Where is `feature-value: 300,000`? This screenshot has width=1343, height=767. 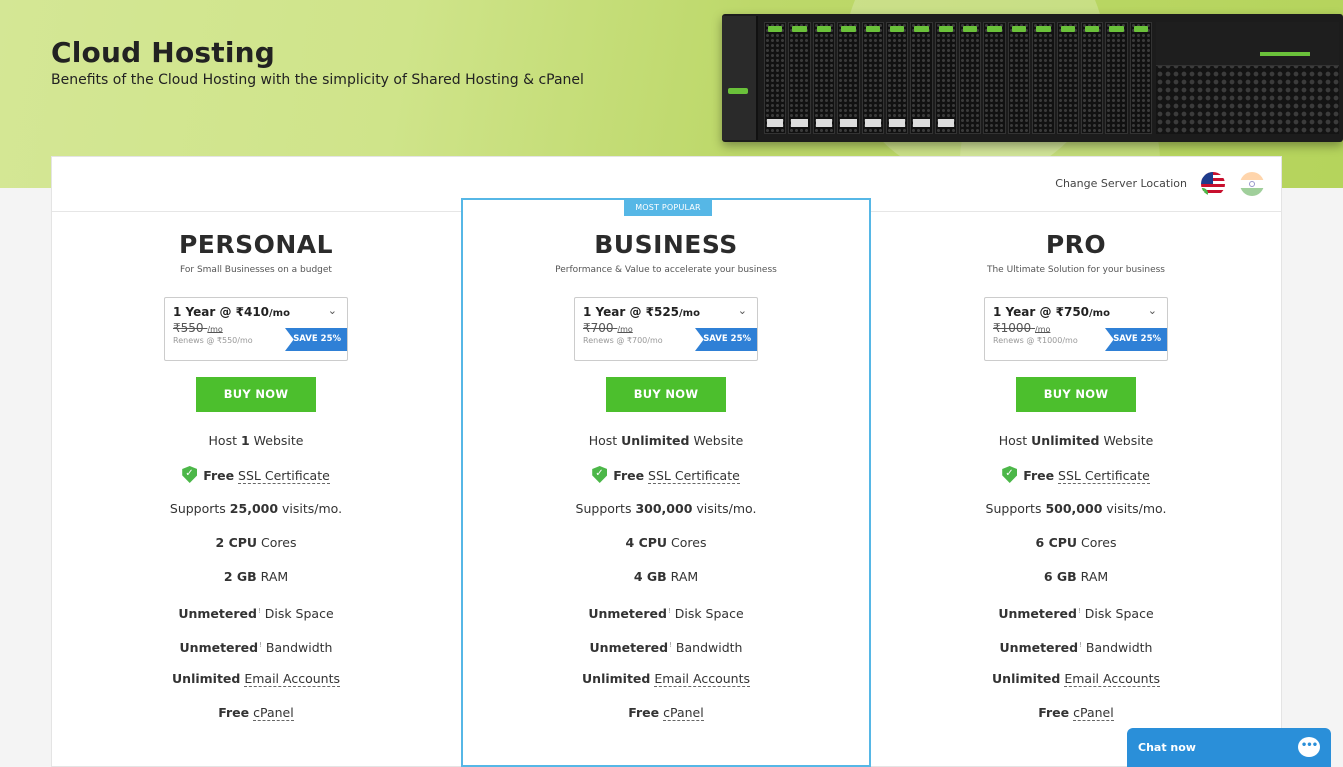 feature-value: 300,000 is located at coordinates (664, 508).